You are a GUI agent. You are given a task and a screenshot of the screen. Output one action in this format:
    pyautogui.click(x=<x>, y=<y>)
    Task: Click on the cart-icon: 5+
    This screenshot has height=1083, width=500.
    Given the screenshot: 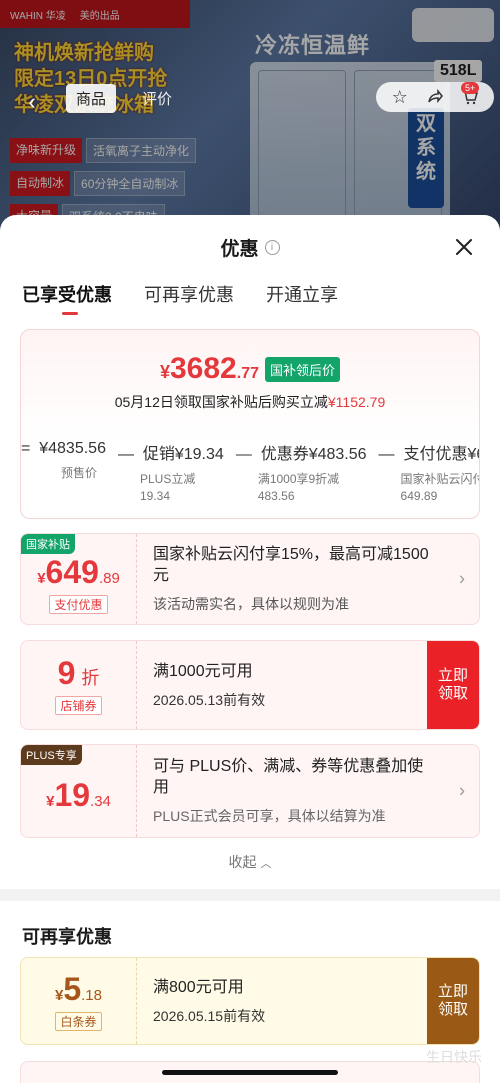 What is the action you would take?
    pyautogui.click(x=470, y=95)
    